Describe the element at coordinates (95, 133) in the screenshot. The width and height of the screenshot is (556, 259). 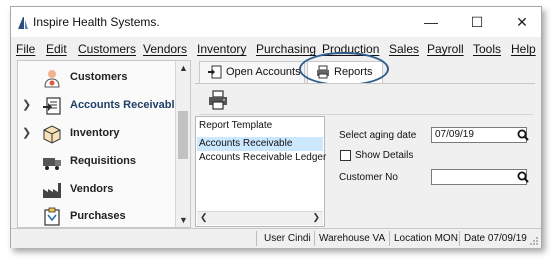
I see `sidebar-item-label: Inventory` at that location.